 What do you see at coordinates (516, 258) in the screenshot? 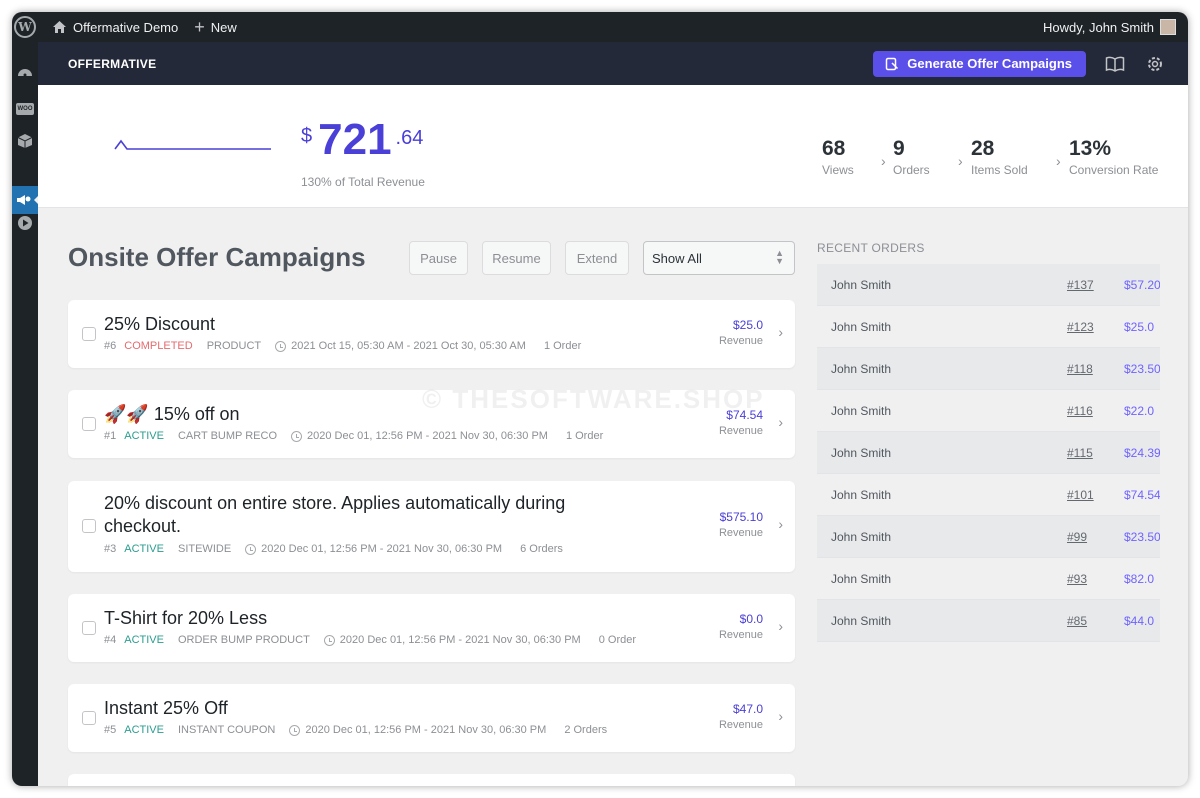
I see `resume-button: Resume` at bounding box center [516, 258].